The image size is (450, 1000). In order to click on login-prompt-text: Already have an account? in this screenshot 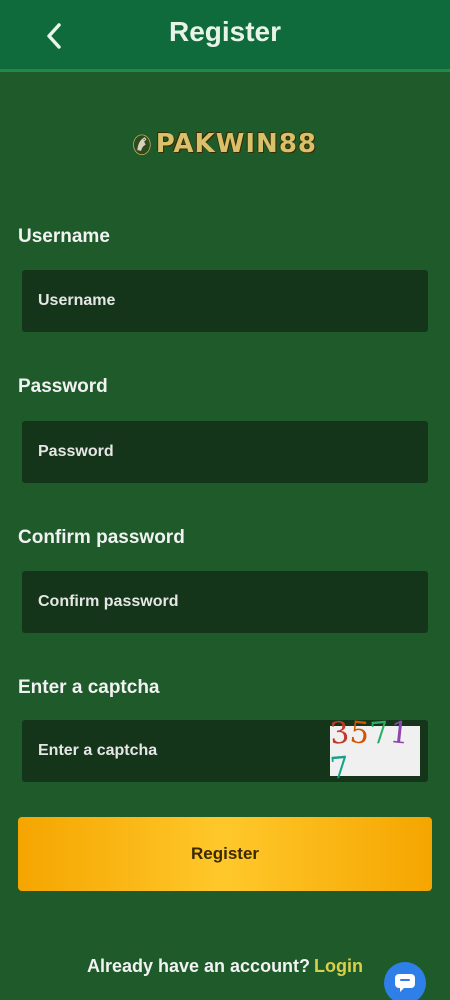, I will do `click(198, 966)`.